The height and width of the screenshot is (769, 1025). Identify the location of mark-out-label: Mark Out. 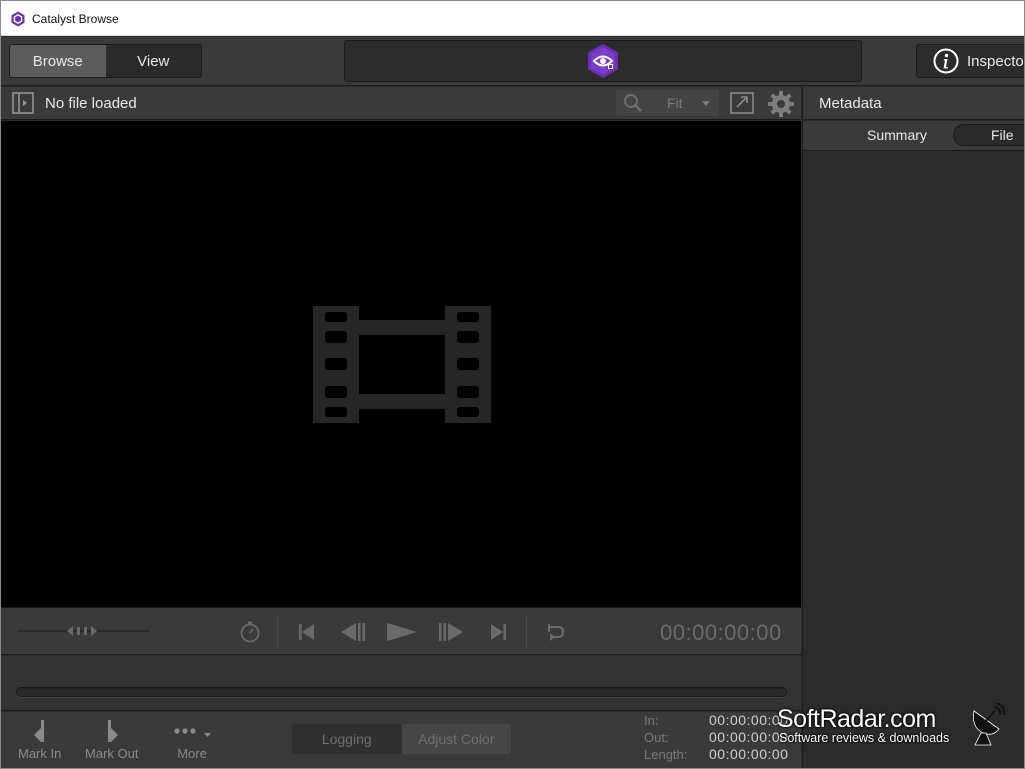
(112, 753).